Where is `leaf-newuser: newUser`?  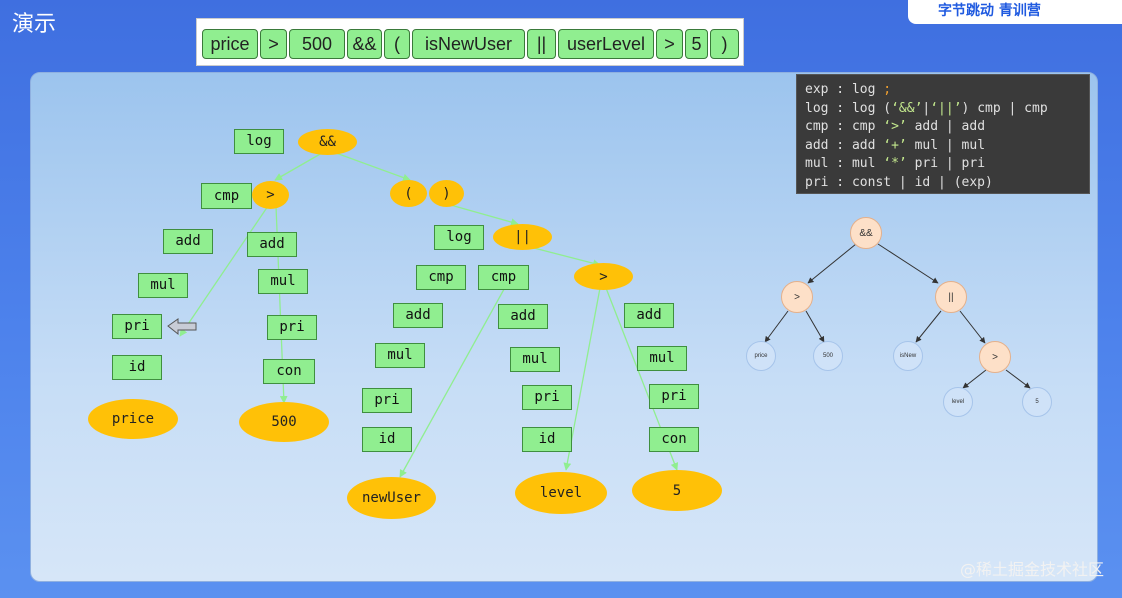 leaf-newuser: newUser is located at coordinates (391, 498).